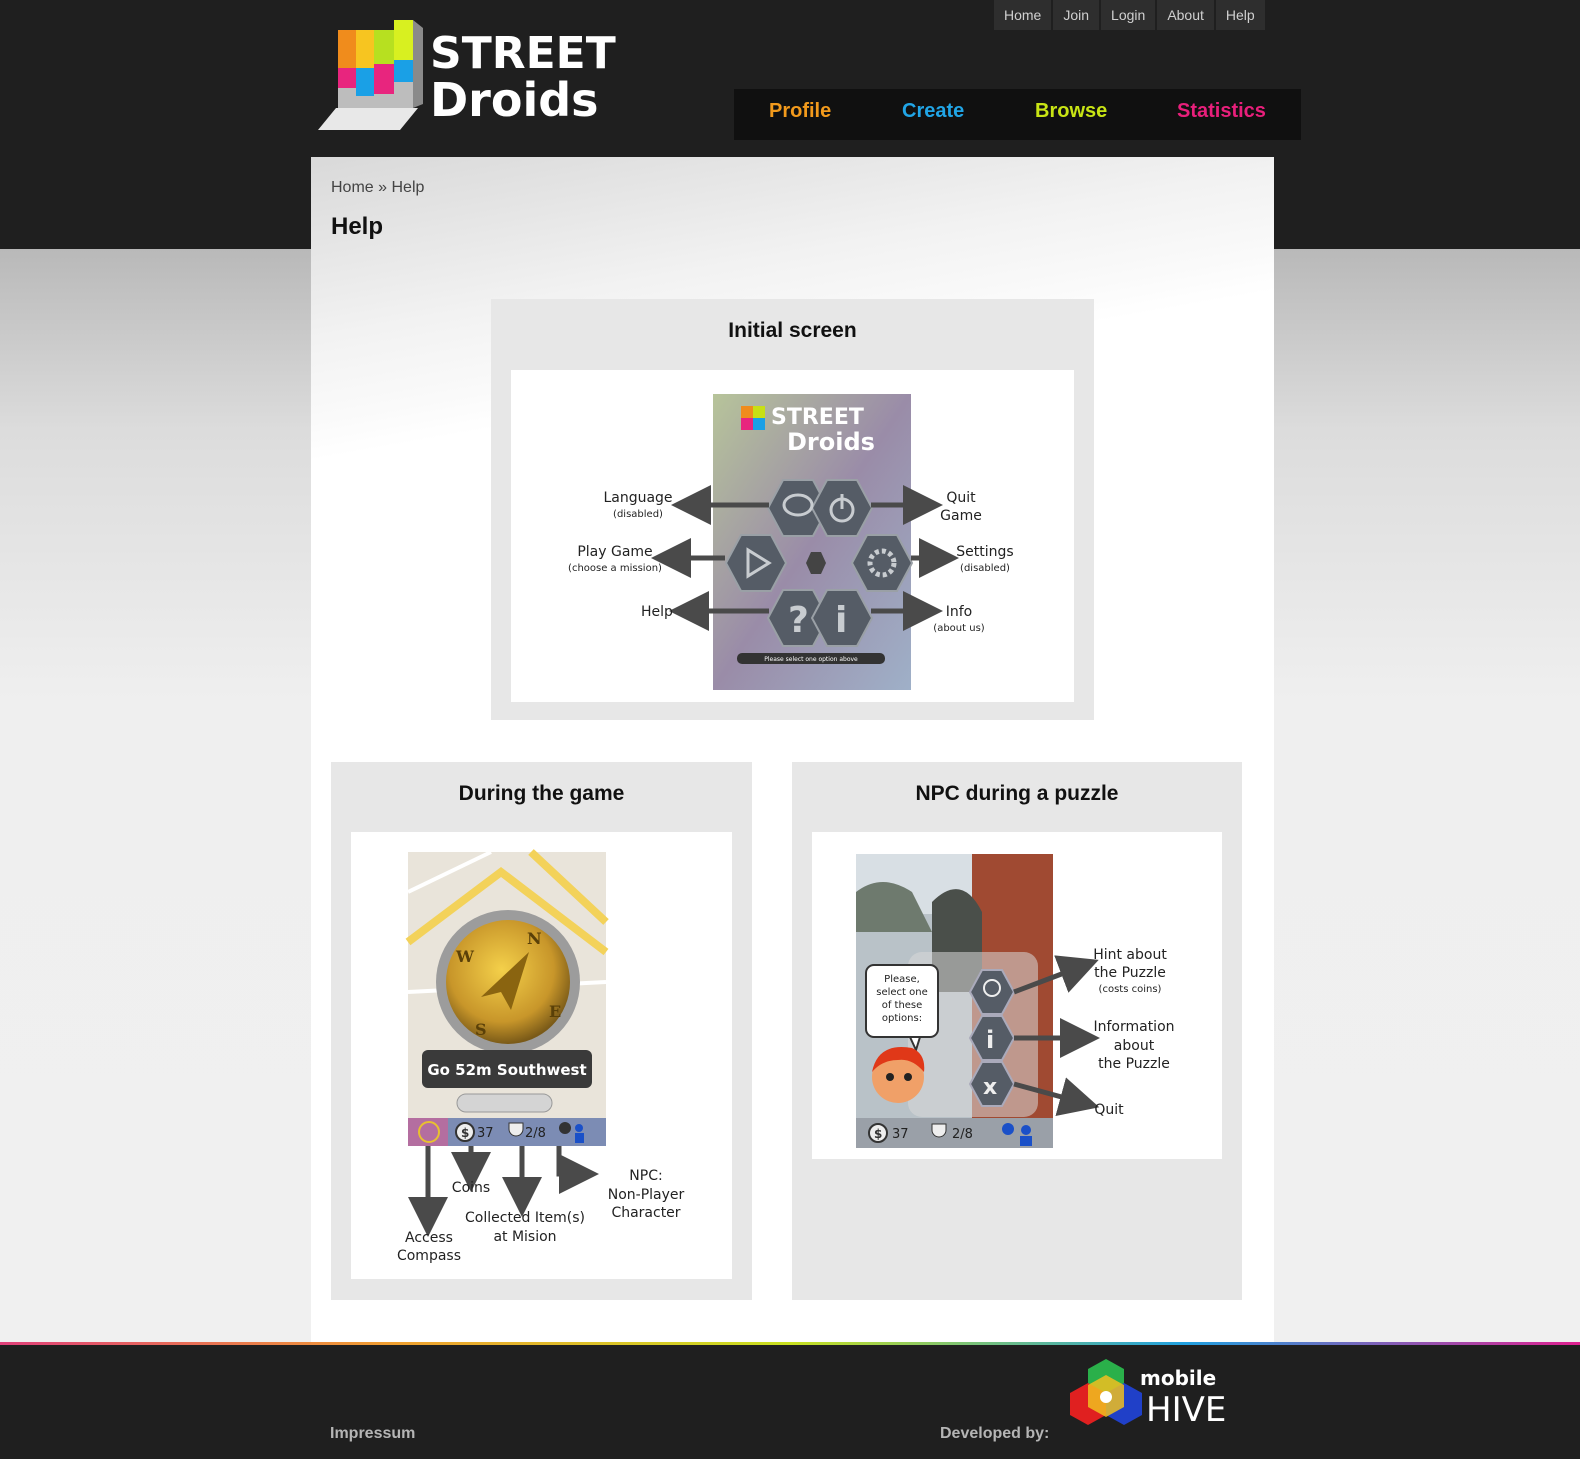 This screenshot has width=1580, height=1459. What do you see at coordinates (900, 1134) in the screenshot?
I see `puzzle-coins-count: 37` at bounding box center [900, 1134].